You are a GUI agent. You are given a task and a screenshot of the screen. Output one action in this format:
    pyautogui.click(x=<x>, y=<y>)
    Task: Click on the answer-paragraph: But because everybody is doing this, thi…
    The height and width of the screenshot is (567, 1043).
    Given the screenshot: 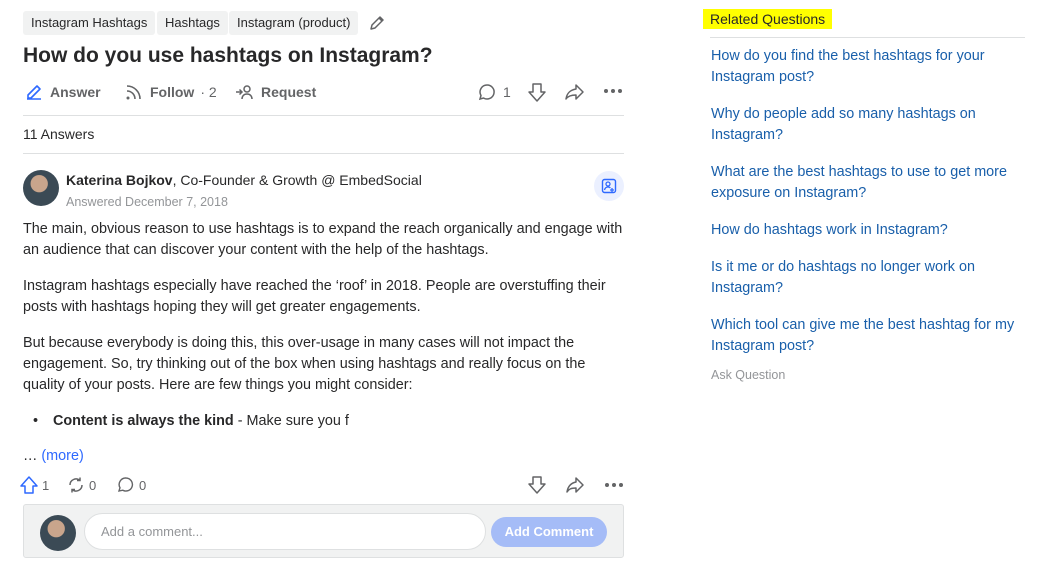 What is the action you would take?
    pyautogui.click(x=304, y=364)
    